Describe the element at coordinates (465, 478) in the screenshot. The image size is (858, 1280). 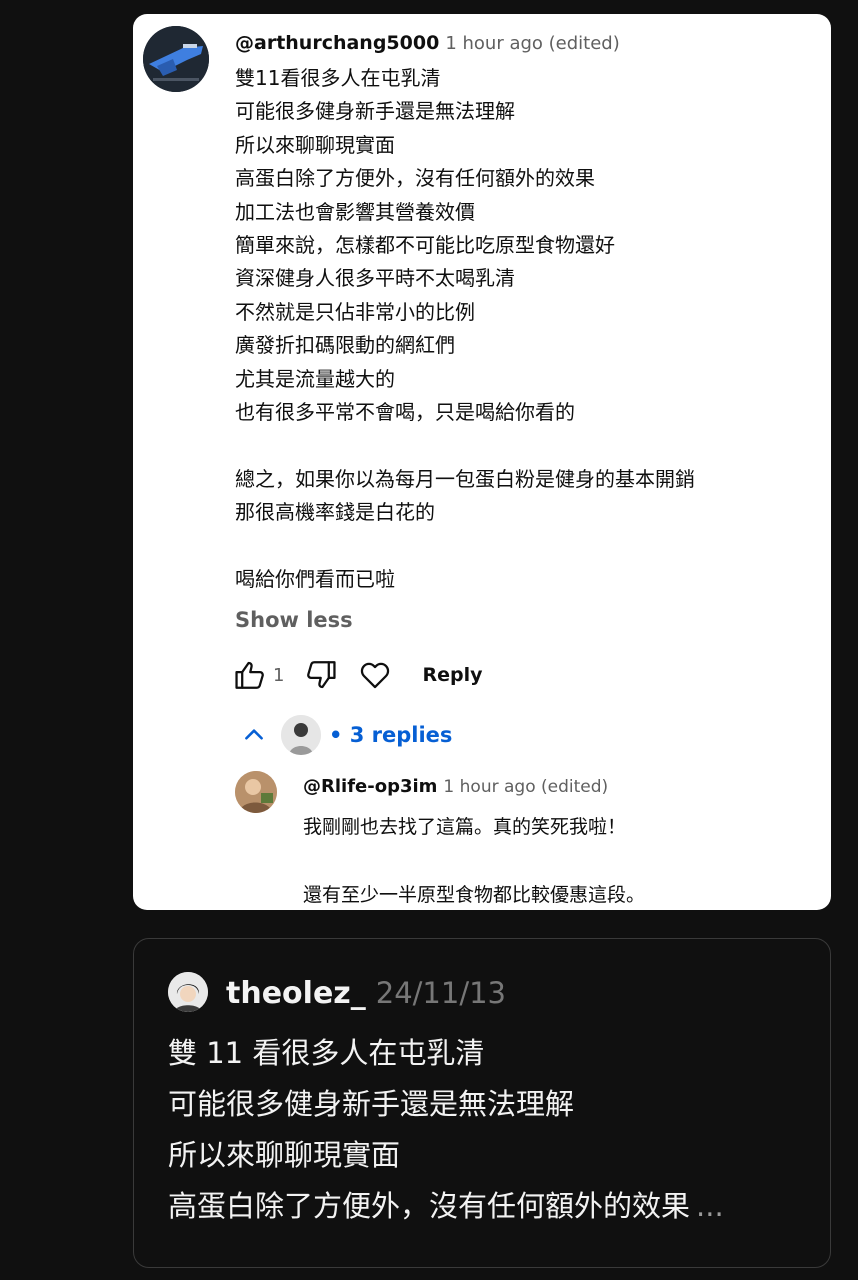
I see `comment-line: 總之，如果你以為每月一包蛋白粉是健身的基本開銷` at that location.